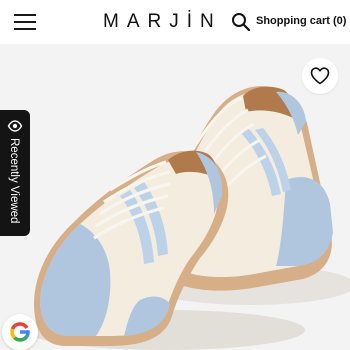  I want to click on recently-viewed-tab: Recently Viewed, so click(15, 173).